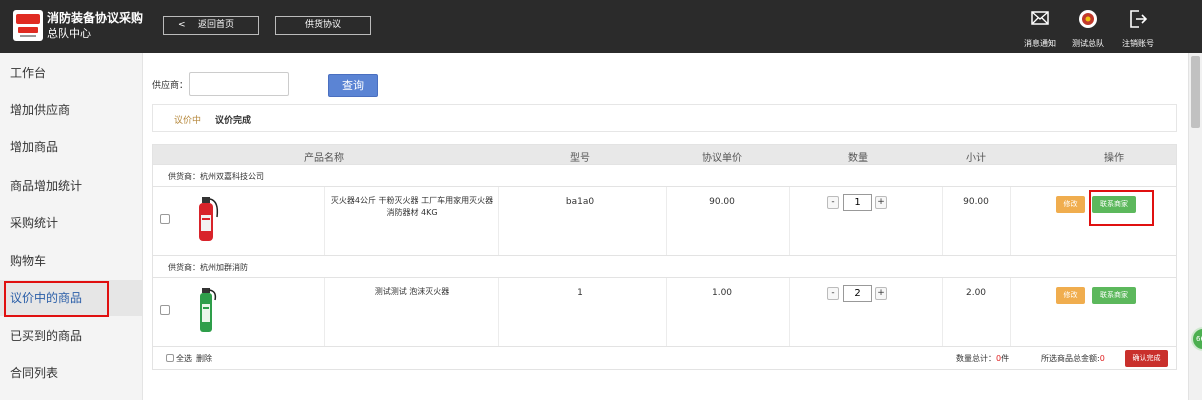 This screenshot has width=1202, height=400. What do you see at coordinates (1088, 19) in the screenshot?
I see `user-emblem-icon` at bounding box center [1088, 19].